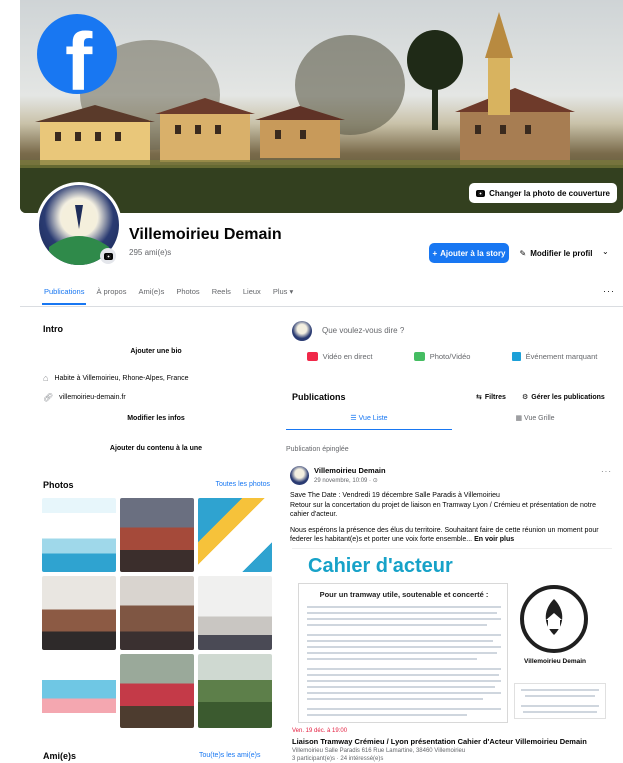 The height and width of the screenshot is (763, 623). I want to click on post-options-icon: ···, so click(606, 471).